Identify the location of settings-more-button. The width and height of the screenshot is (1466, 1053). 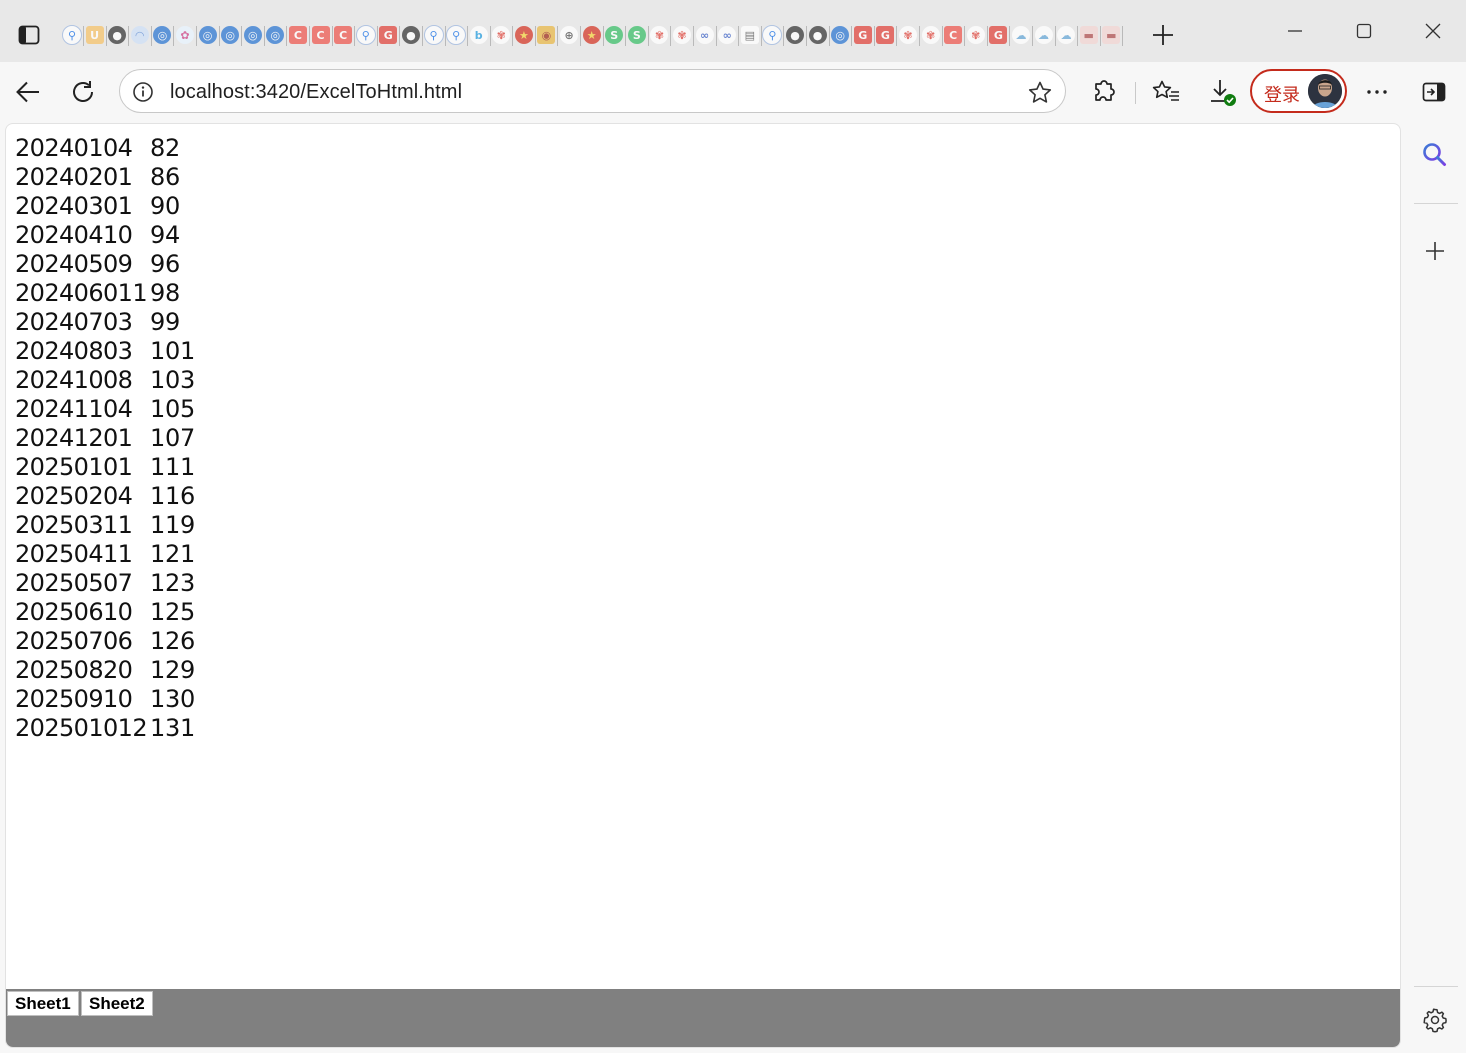
(1377, 92).